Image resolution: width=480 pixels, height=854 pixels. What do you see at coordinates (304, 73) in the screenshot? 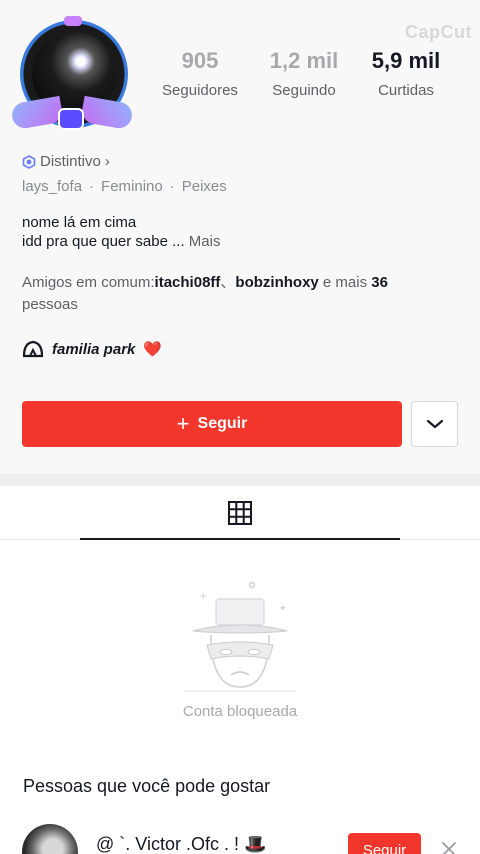
I see `stat-following: 1,2 mil Seguindo` at bounding box center [304, 73].